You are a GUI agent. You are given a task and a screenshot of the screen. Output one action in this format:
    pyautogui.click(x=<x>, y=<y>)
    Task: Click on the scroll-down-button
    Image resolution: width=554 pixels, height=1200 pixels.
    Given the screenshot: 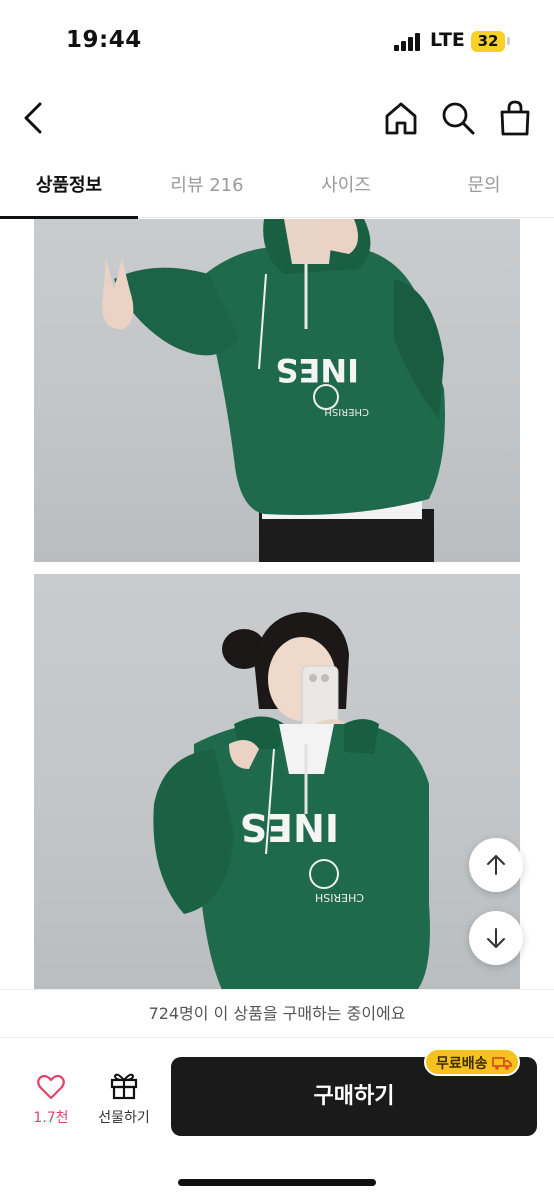 What is the action you would take?
    pyautogui.click(x=496, y=938)
    